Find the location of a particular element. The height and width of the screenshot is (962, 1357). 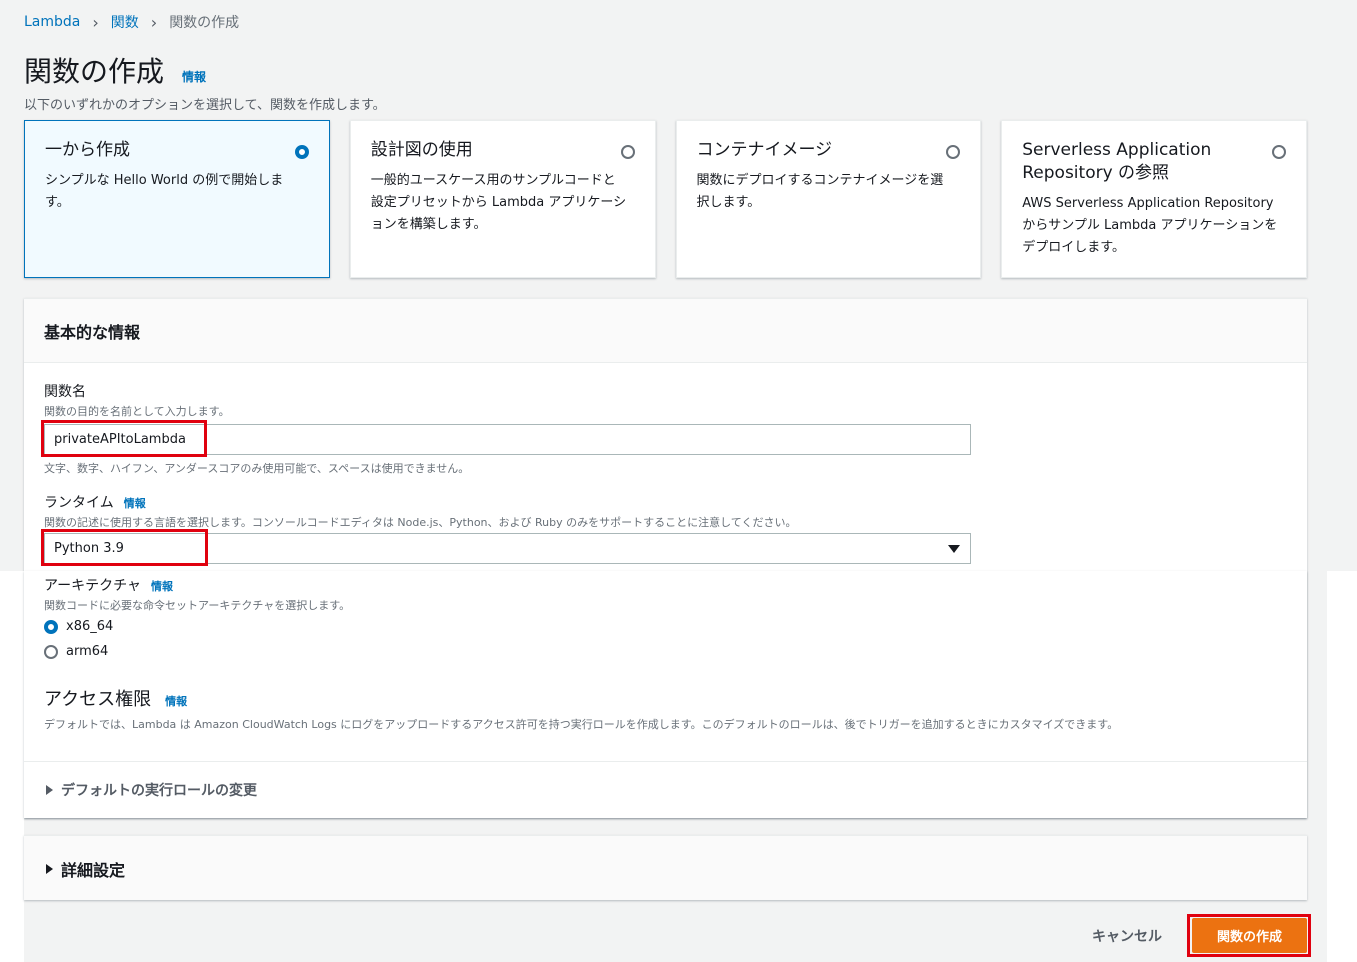

function-name-label: 関数名 is located at coordinates (65, 392).